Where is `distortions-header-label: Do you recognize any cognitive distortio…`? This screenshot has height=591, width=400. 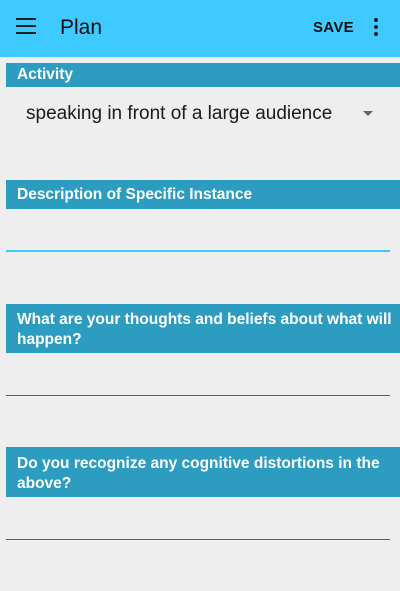 distortions-header-label: Do you recognize any cognitive distortio… is located at coordinates (198, 473).